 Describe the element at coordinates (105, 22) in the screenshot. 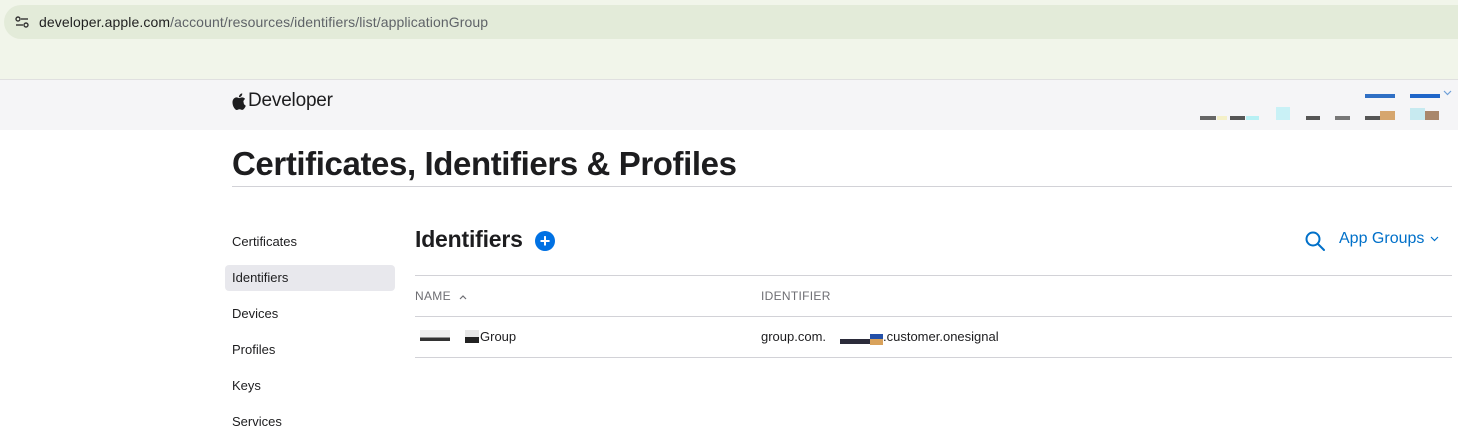

I see `url-domain: developer.apple.com` at that location.